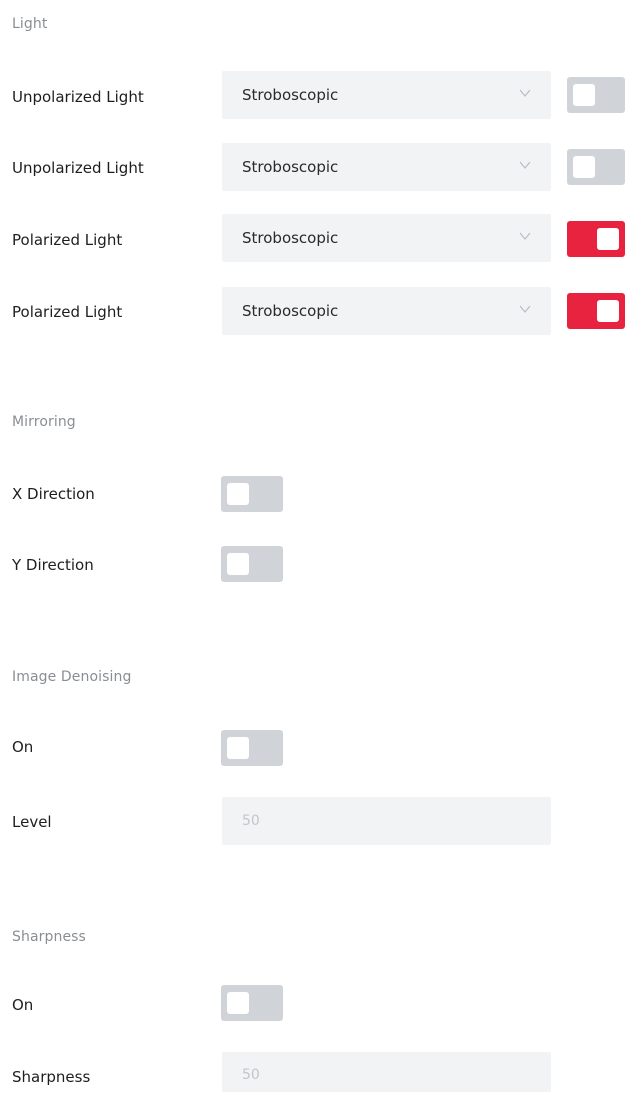 The width and height of the screenshot is (625, 1093). What do you see at coordinates (596, 95) in the screenshot?
I see `light-row-1-toggle` at bounding box center [596, 95].